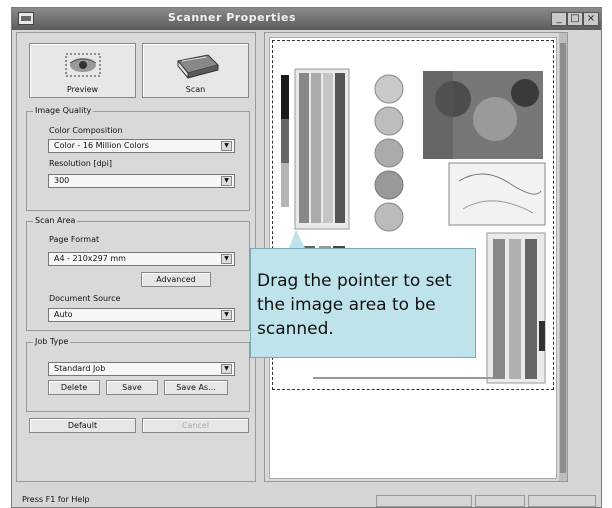 Image resolution: width=612 pixels, height=508 pixels. What do you see at coordinates (559, 19) in the screenshot?
I see `minimize-button: _` at bounding box center [559, 19].